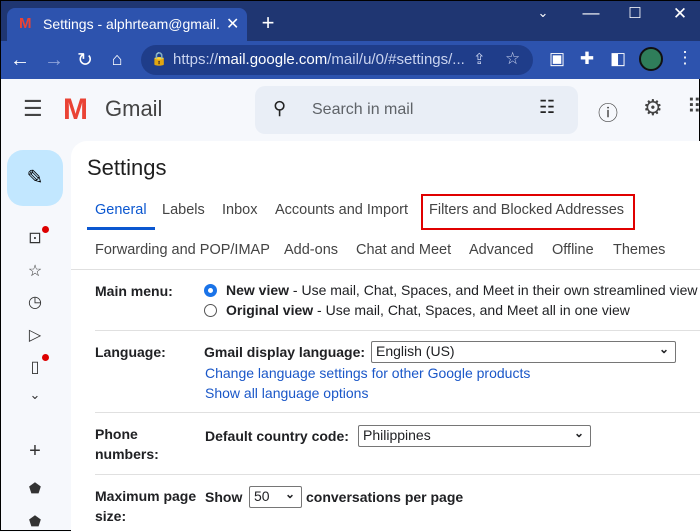 This screenshot has height=532, width=700. I want to click on page-size-select: 50 ⌄, so click(275, 497).